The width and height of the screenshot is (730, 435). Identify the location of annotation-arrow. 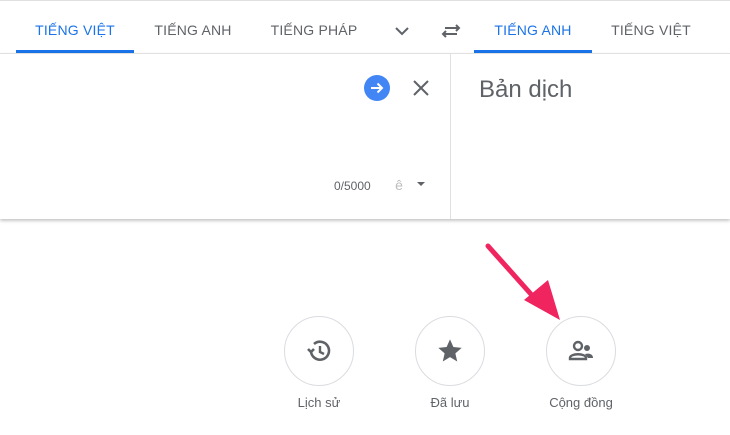
(522, 281).